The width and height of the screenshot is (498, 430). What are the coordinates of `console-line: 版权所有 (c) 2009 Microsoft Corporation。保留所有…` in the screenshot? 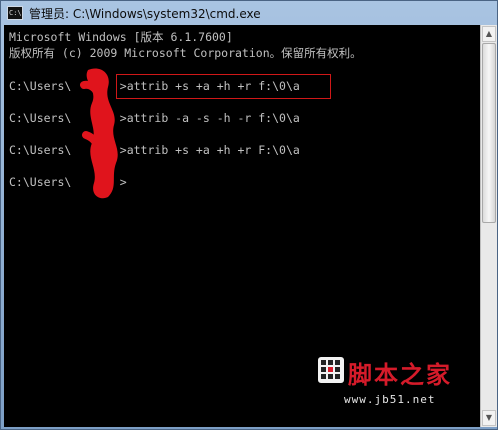 It's located at (185, 53).